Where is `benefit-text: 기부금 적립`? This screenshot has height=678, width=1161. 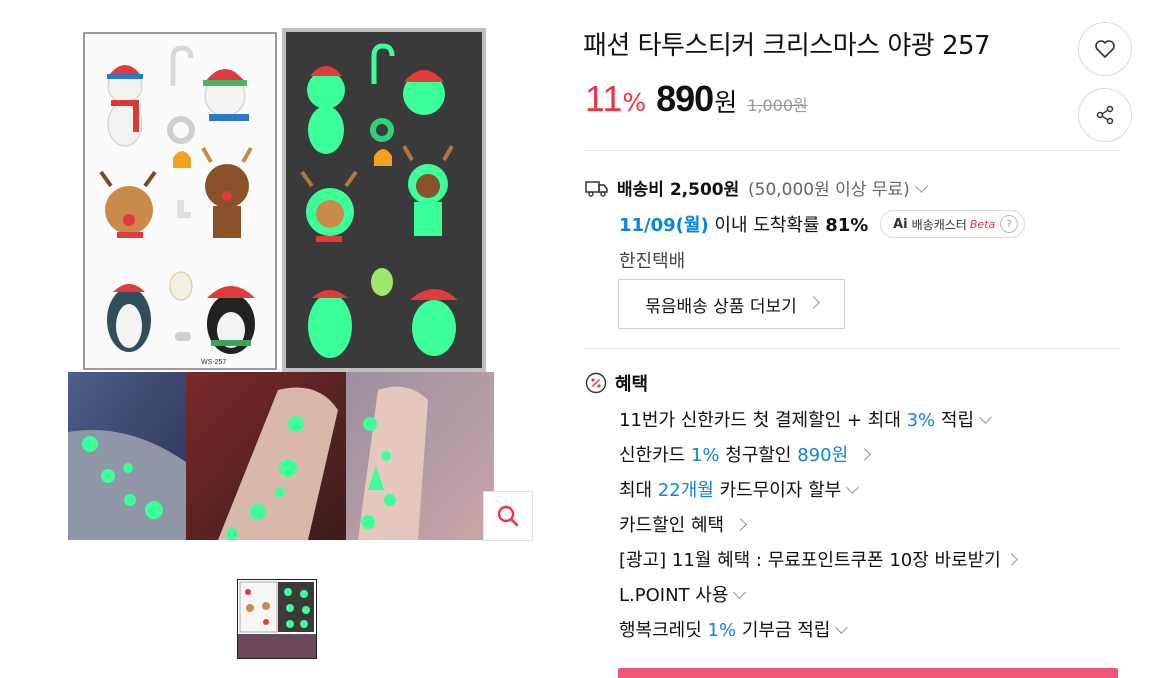
benefit-text: 기부금 적립 is located at coordinates (783, 630).